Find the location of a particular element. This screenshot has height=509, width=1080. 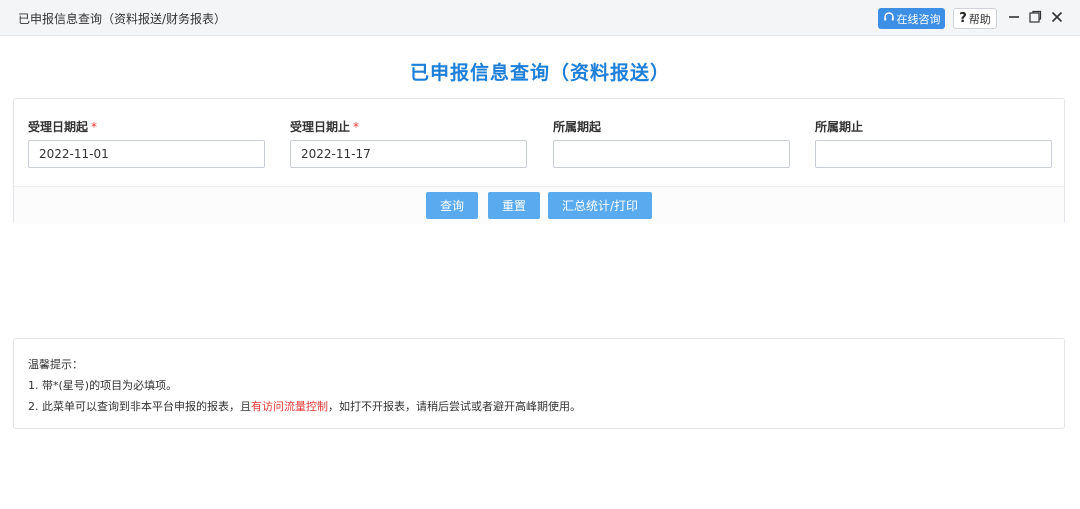

summary-print-button: 汇总统计/打印 is located at coordinates (600, 205).